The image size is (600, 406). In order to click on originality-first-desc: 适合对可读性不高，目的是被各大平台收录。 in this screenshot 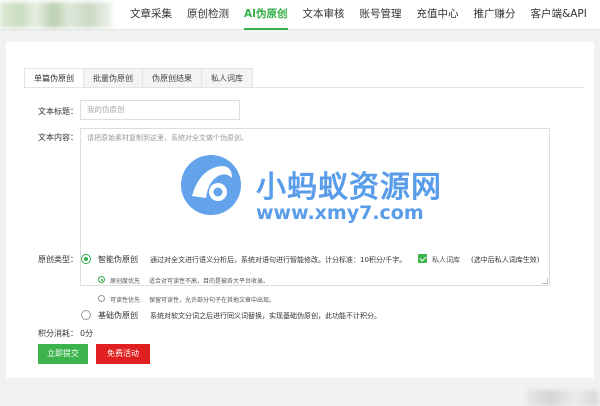, I will do `click(209, 281)`.